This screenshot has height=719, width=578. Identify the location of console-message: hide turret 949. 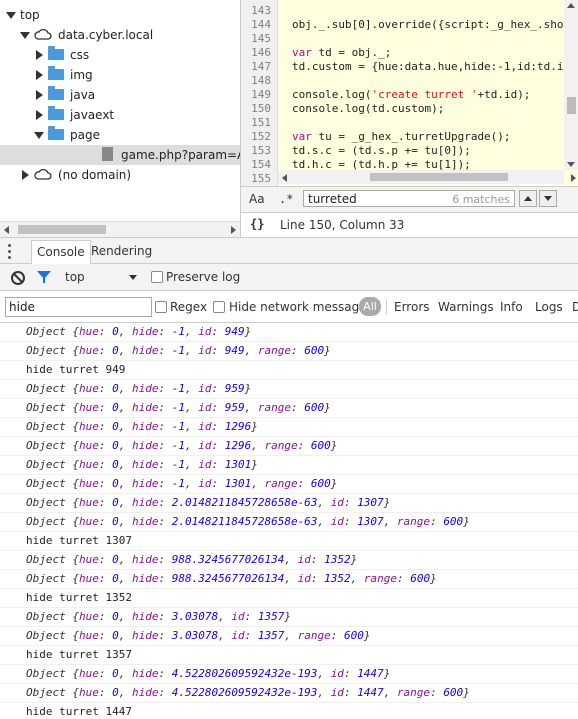
(289, 370).